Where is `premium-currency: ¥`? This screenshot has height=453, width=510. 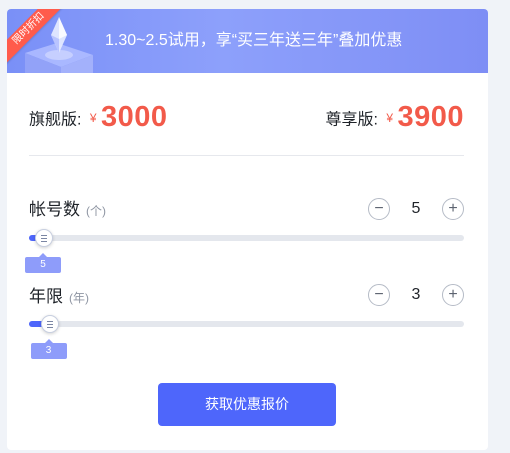 premium-currency: ¥ is located at coordinates (390, 117).